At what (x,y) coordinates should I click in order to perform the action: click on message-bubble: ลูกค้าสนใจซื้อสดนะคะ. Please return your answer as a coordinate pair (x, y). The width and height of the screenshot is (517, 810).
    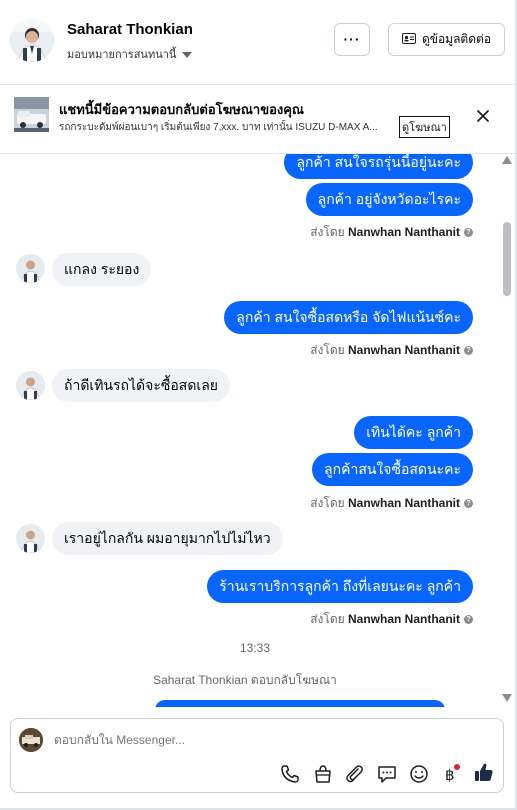
    Looking at the image, I should click on (392, 469).